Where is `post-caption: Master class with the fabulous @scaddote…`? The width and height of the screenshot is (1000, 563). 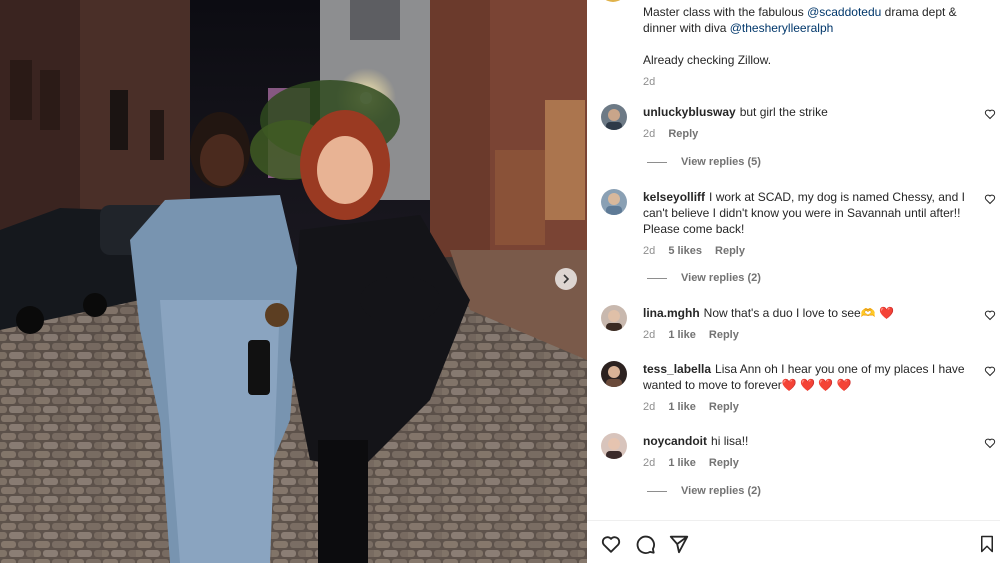
post-caption: Master class with the fabulous @scaddote… is located at coordinates (786, 45).